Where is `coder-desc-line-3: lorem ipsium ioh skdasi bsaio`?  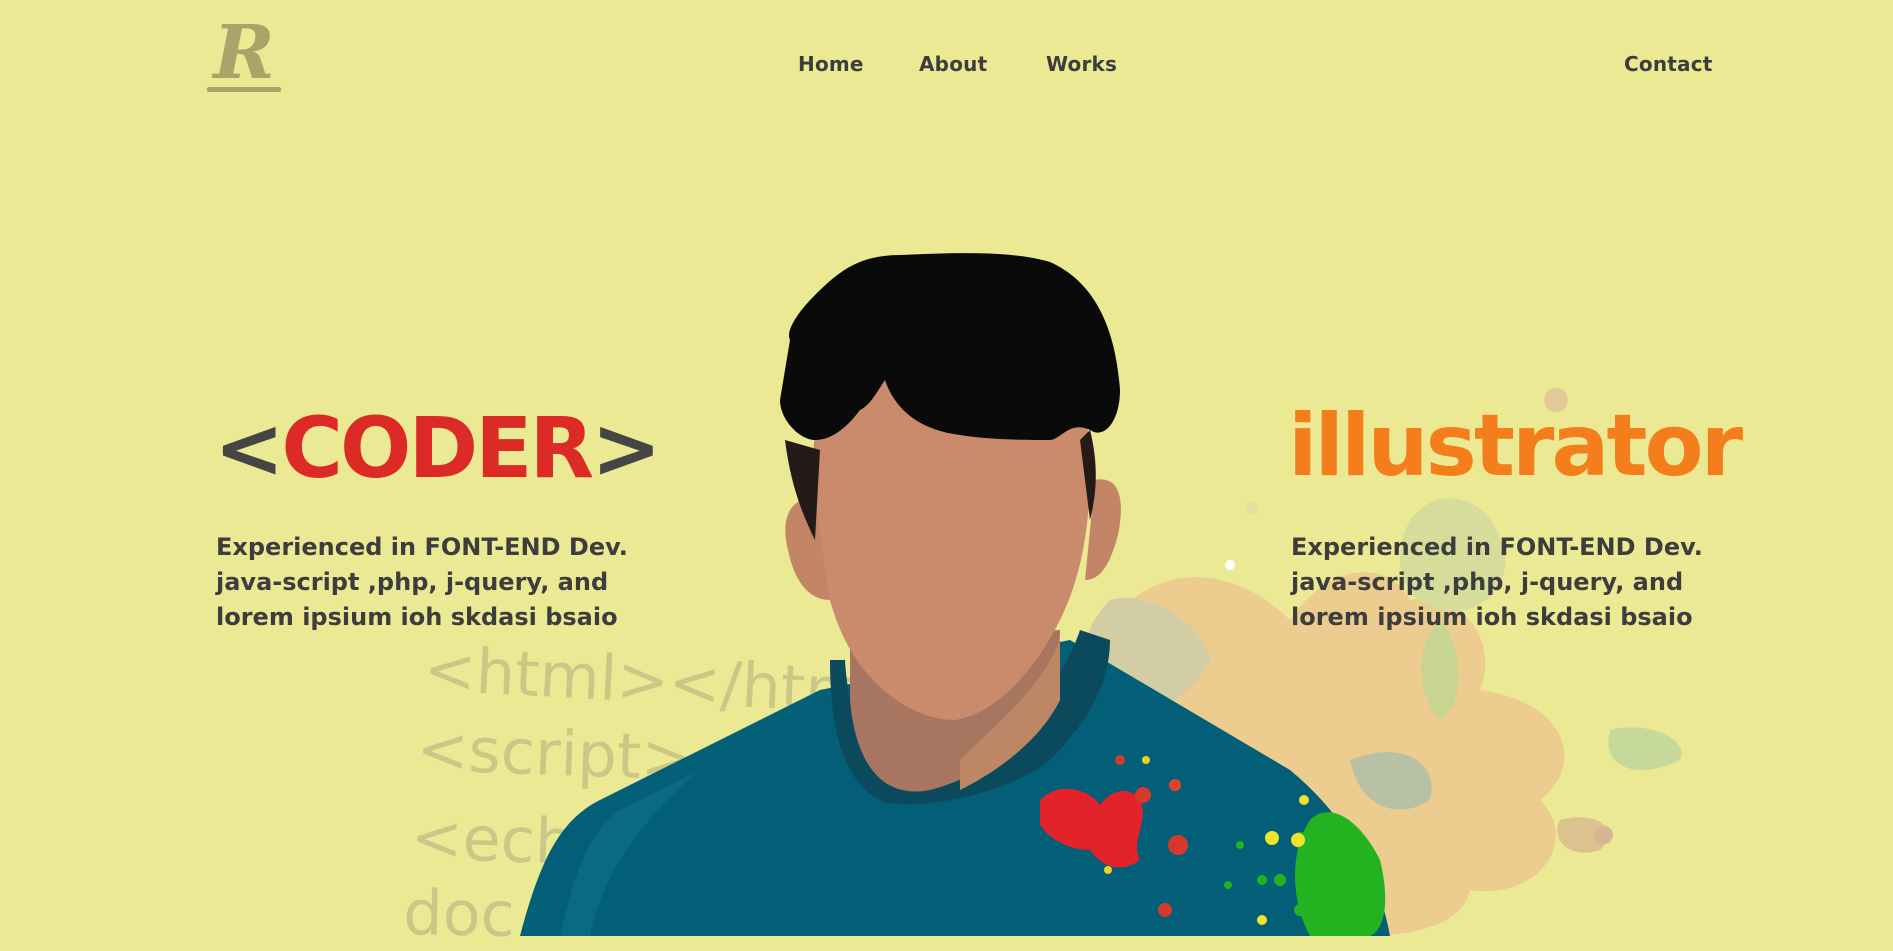 coder-desc-line-3: lorem ipsium ioh skdasi bsaio is located at coordinates (417, 617).